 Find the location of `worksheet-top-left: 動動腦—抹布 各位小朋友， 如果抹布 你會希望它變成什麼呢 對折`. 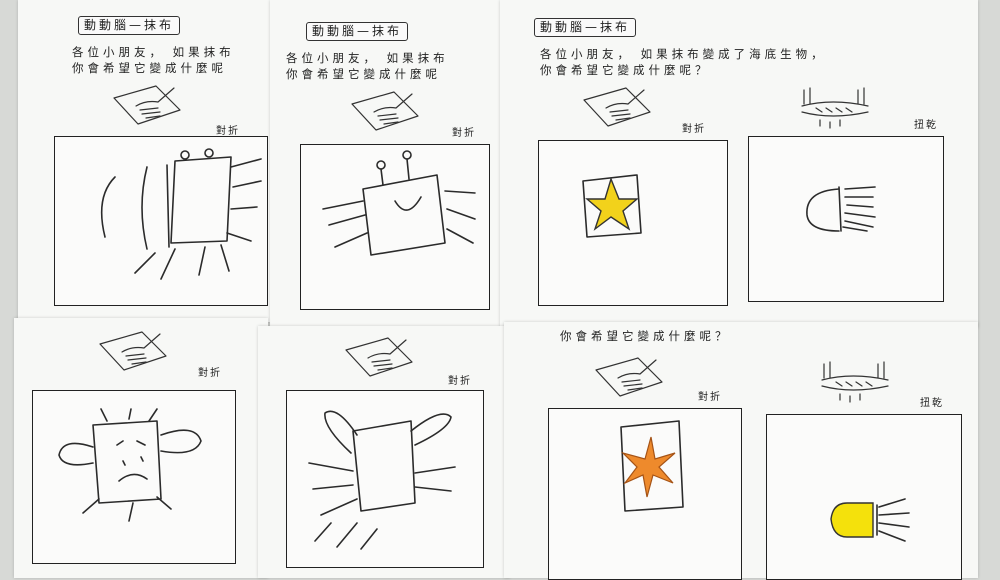

worksheet-top-left: 動動腦—抹布 各位小朋友， 如果抹布 你會希望它變成什麼呢 對折 is located at coordinates (149, 161).